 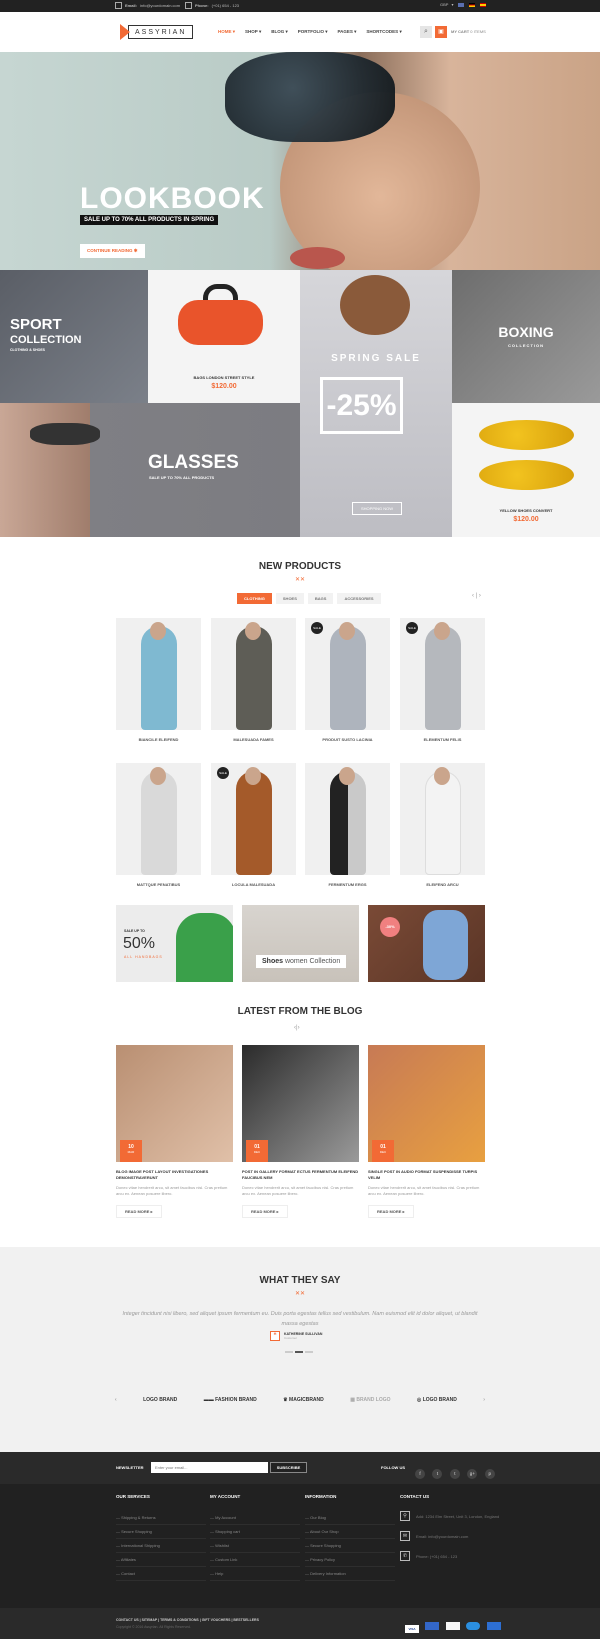 What do you see at coordinates (377, 508) in the screenshot?
I see `shopping-now-button: SHOPPING NOW` at bounding box center [377, 508].